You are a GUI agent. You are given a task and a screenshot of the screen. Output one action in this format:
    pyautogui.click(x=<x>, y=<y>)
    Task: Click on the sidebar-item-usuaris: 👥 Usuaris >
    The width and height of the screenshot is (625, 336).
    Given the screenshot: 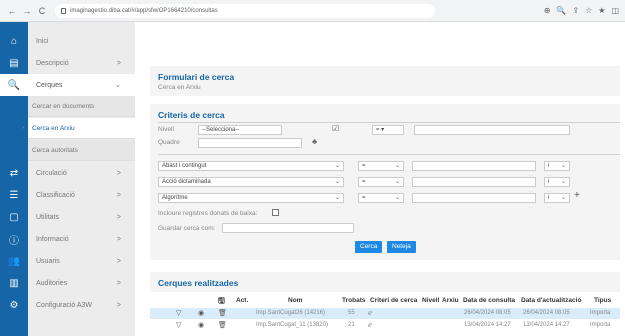 What is the action you would take?
    pyautogui.click(x=67, y=261)
    